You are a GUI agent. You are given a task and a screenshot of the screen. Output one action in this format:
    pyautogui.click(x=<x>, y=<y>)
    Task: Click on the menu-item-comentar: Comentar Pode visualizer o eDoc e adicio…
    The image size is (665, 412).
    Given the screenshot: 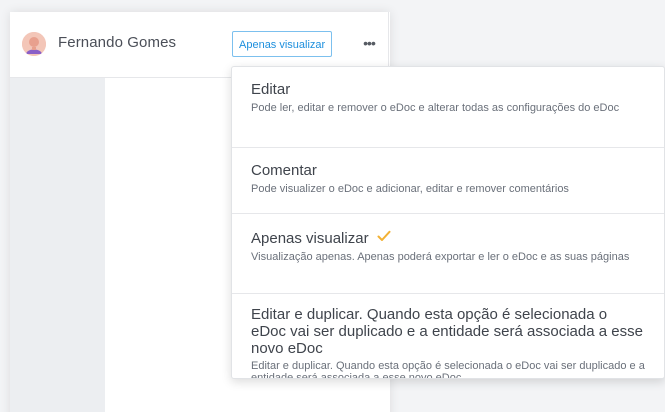 What is the action you would take?
    pyautogui.click(x=448, y=187)
    